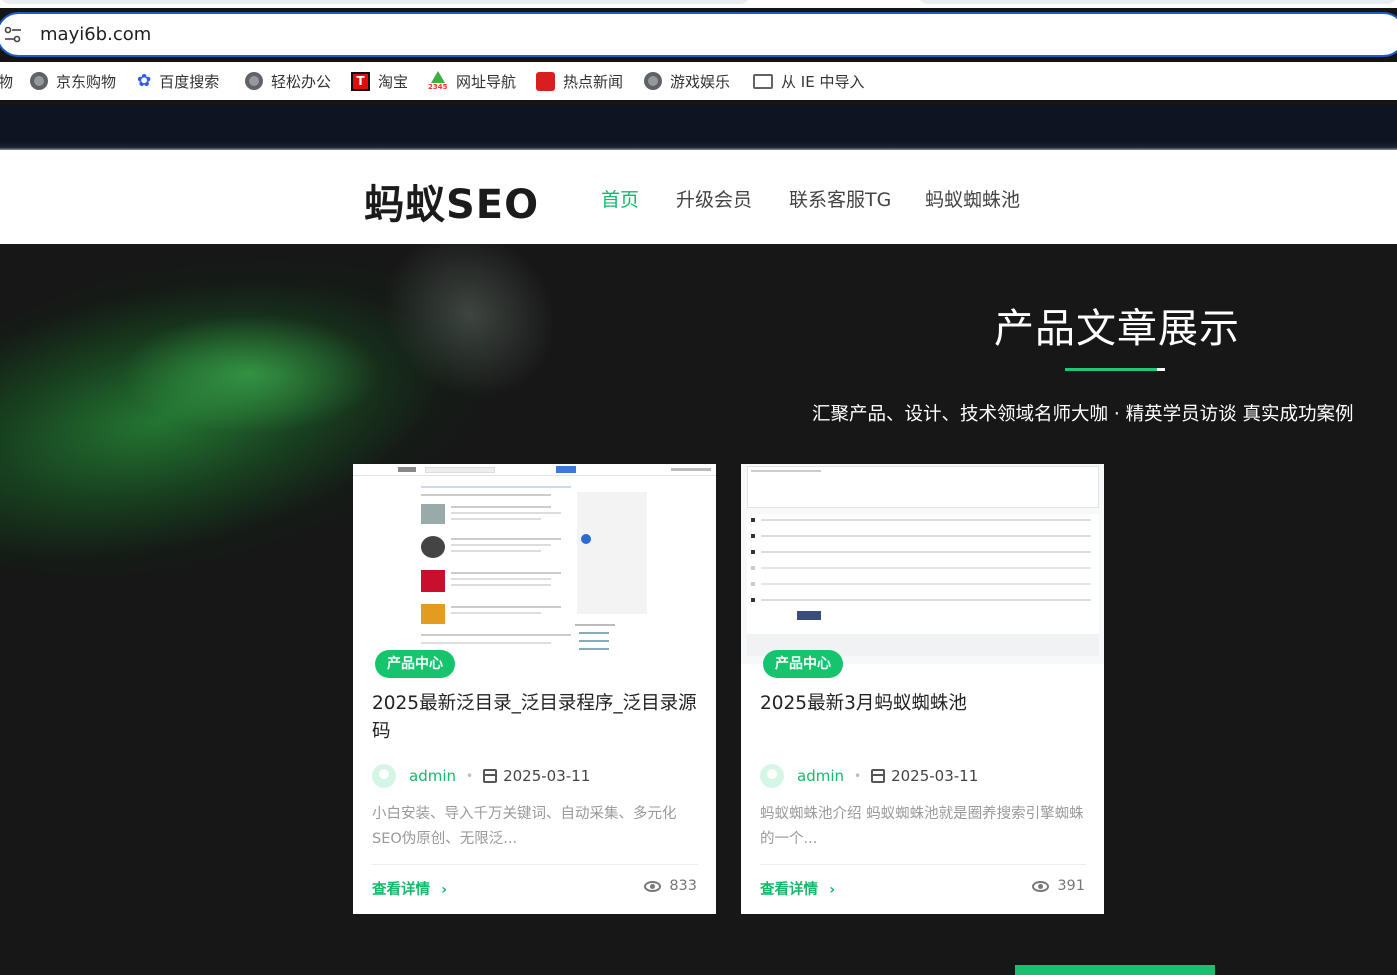  What do you see at coordinates (1117, 329) in the screenshot?
I see `section-title: 产品文章展示` at bounding box center [1117, 329].